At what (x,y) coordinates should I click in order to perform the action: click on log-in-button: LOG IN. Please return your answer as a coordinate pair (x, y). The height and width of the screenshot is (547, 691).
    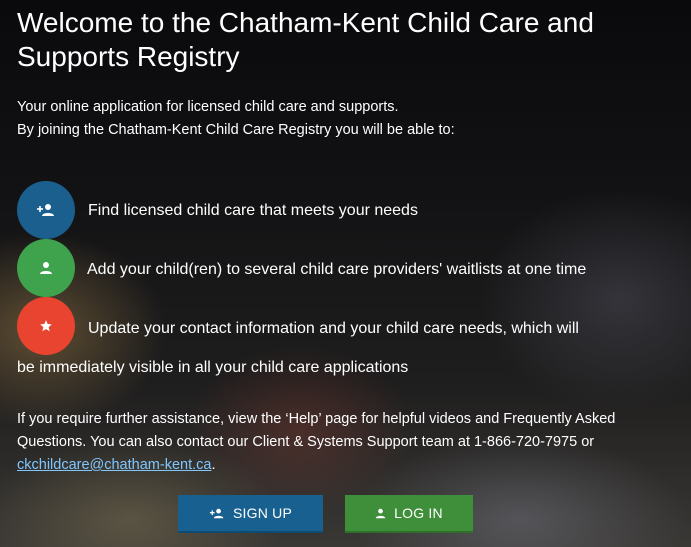
    Looking at the image, I should click on (409, 514).